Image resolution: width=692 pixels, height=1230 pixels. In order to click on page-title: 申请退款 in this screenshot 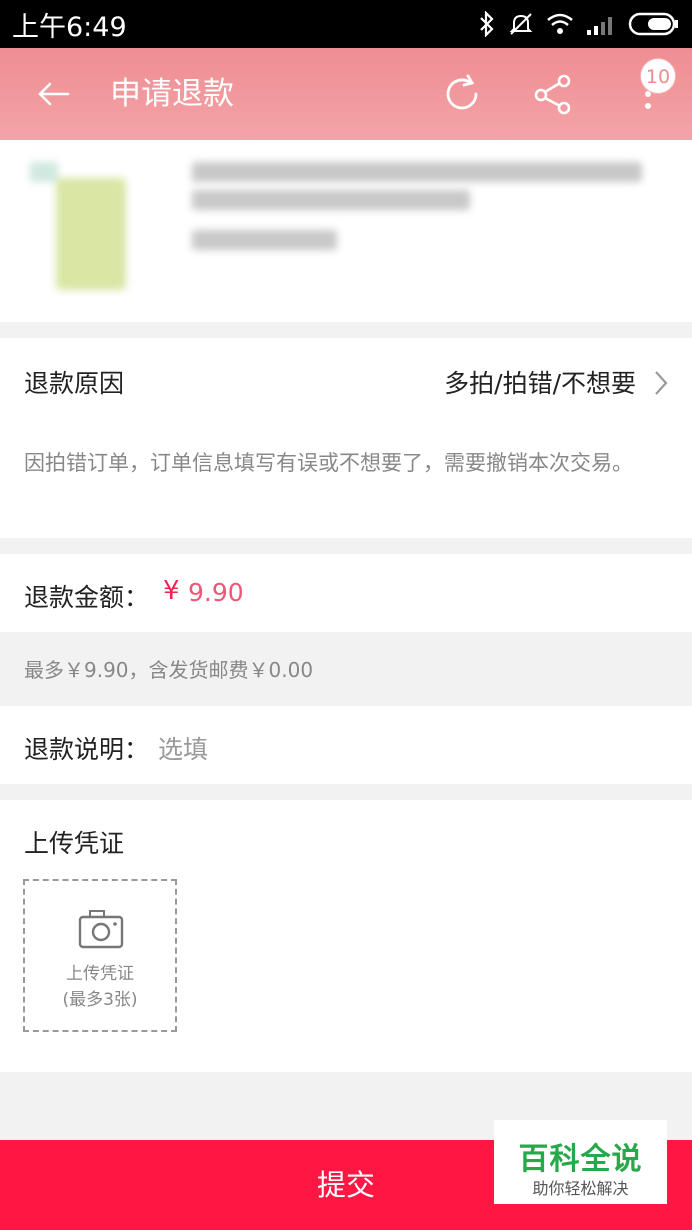, I will do `click(172, 94)`.